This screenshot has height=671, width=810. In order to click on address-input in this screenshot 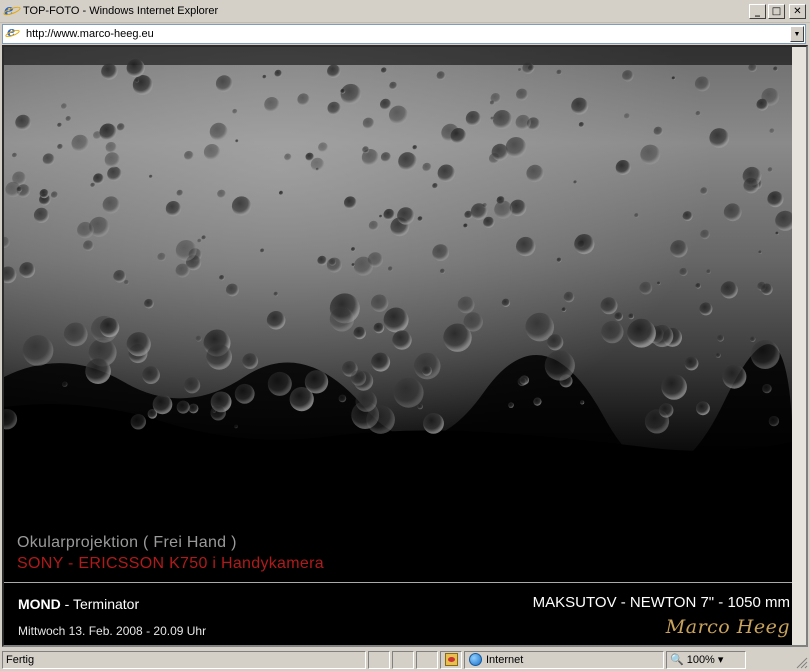, I will do `click(408, 34)`.